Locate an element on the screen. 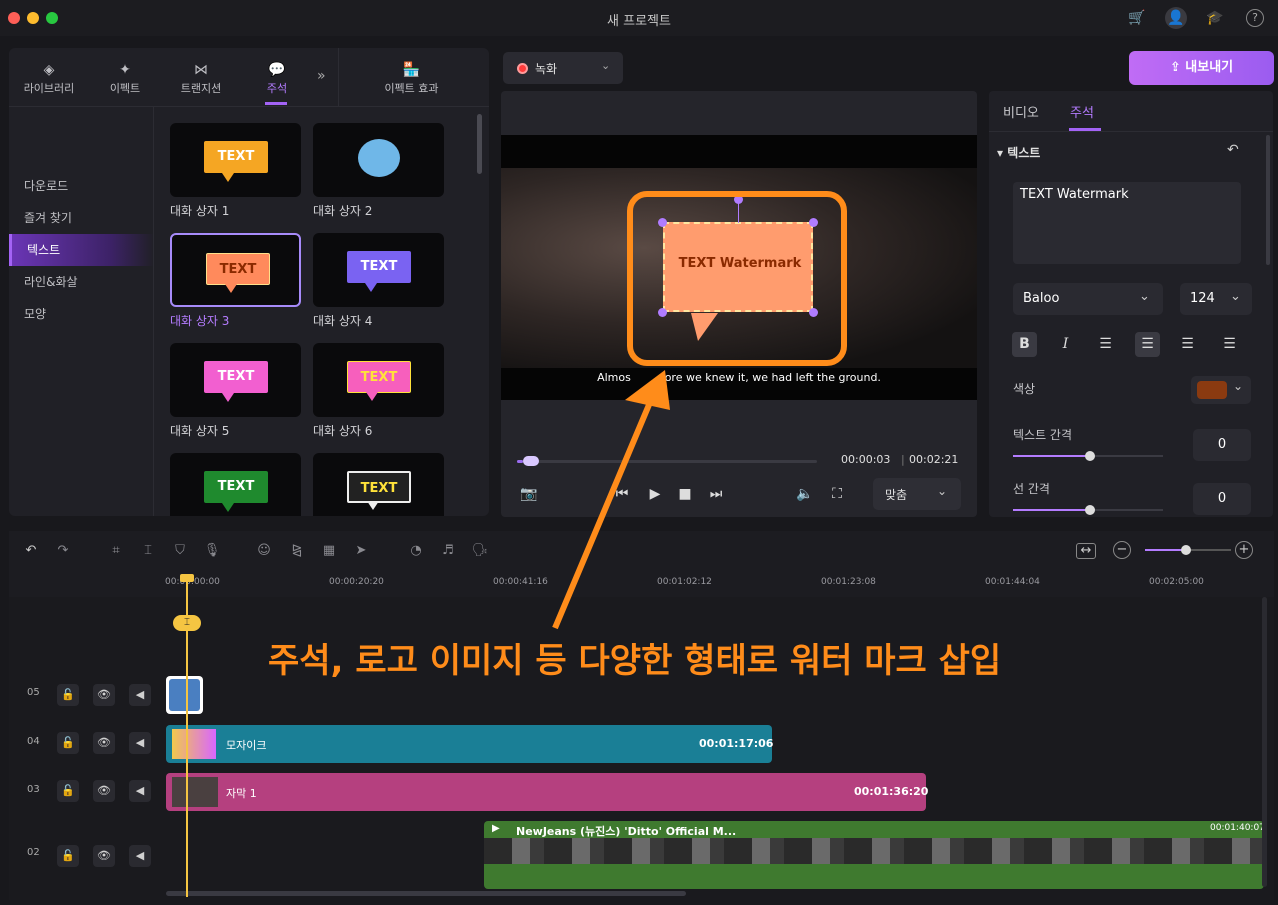  callout-caption: 주석, 로고 이미지 등 다양한 형태로 워터 마크 삽입 is located at coordinates (635, 661).